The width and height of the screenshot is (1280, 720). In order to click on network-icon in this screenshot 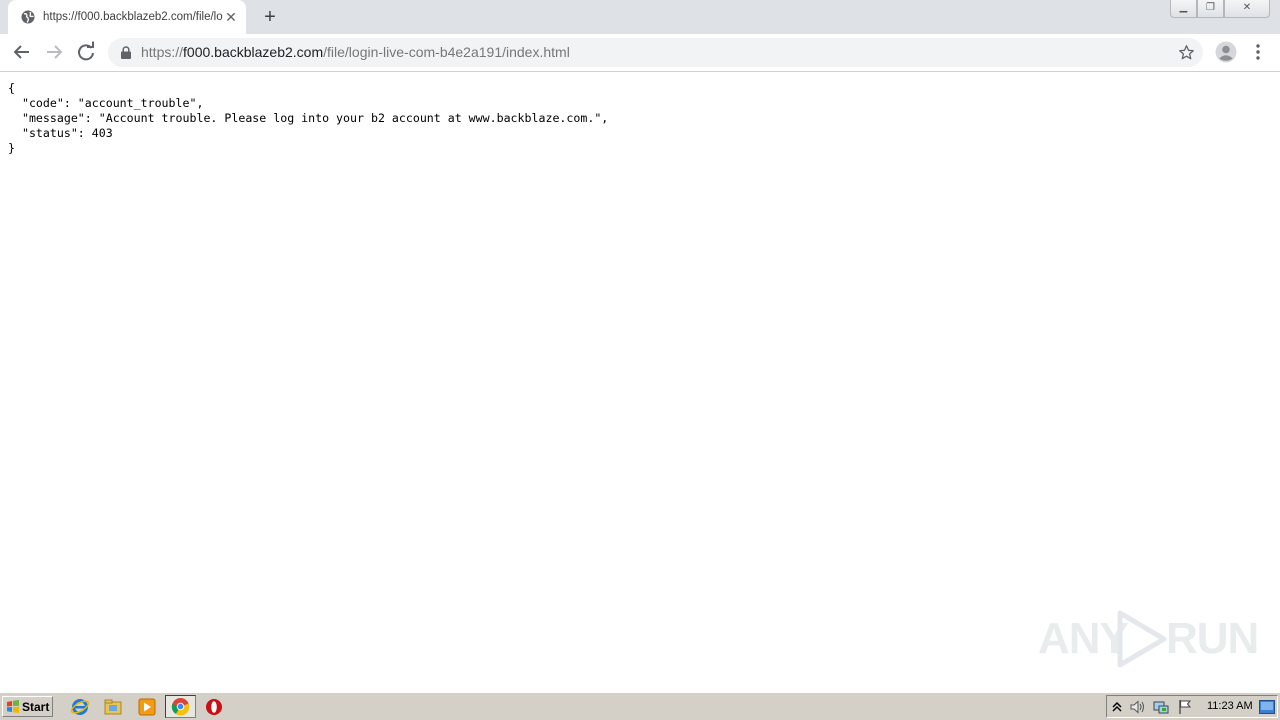, I will do `click(1161, 707)`.